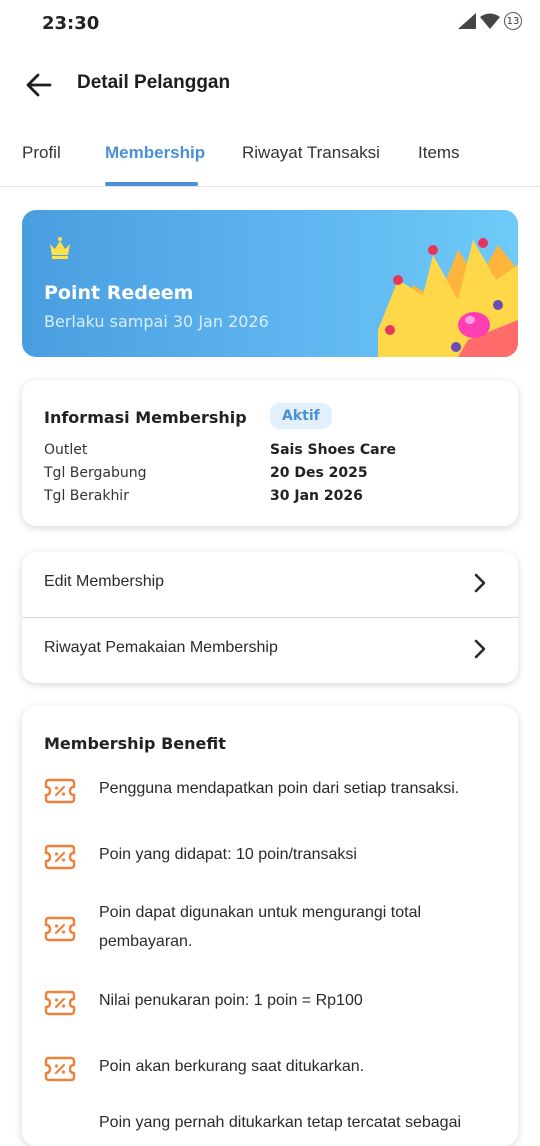 The image size is (540, 1146). I want to click on status-bar: 23:30 13, so click(270, 24).